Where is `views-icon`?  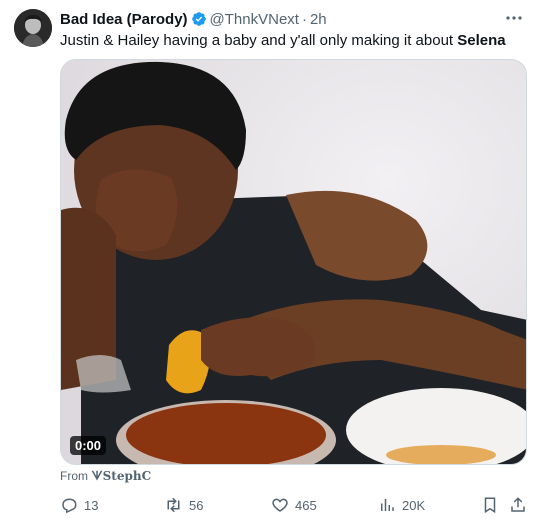 views-icon is located at coordinates (387, 505).